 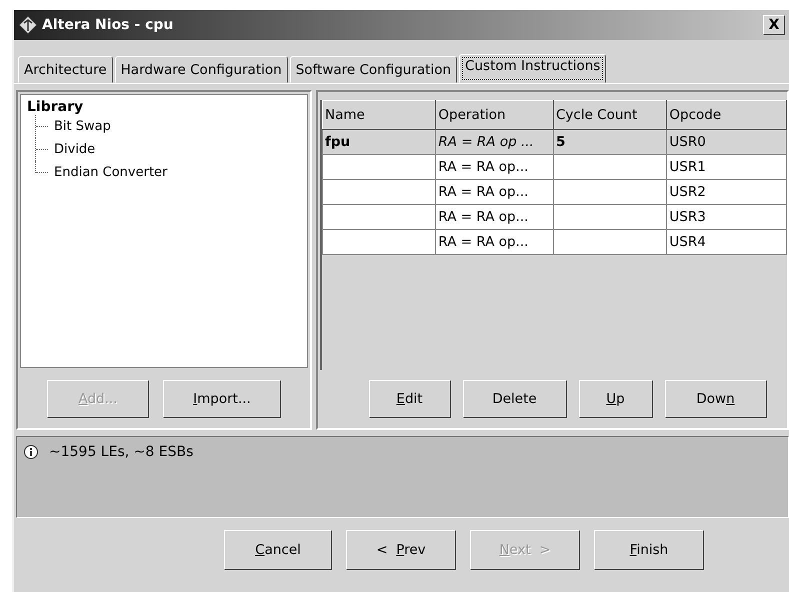 What do you see at coordinates (111, 172) in the screenshot?
I see `tree-item: Endian Converter` at bounding box center [111, 172].